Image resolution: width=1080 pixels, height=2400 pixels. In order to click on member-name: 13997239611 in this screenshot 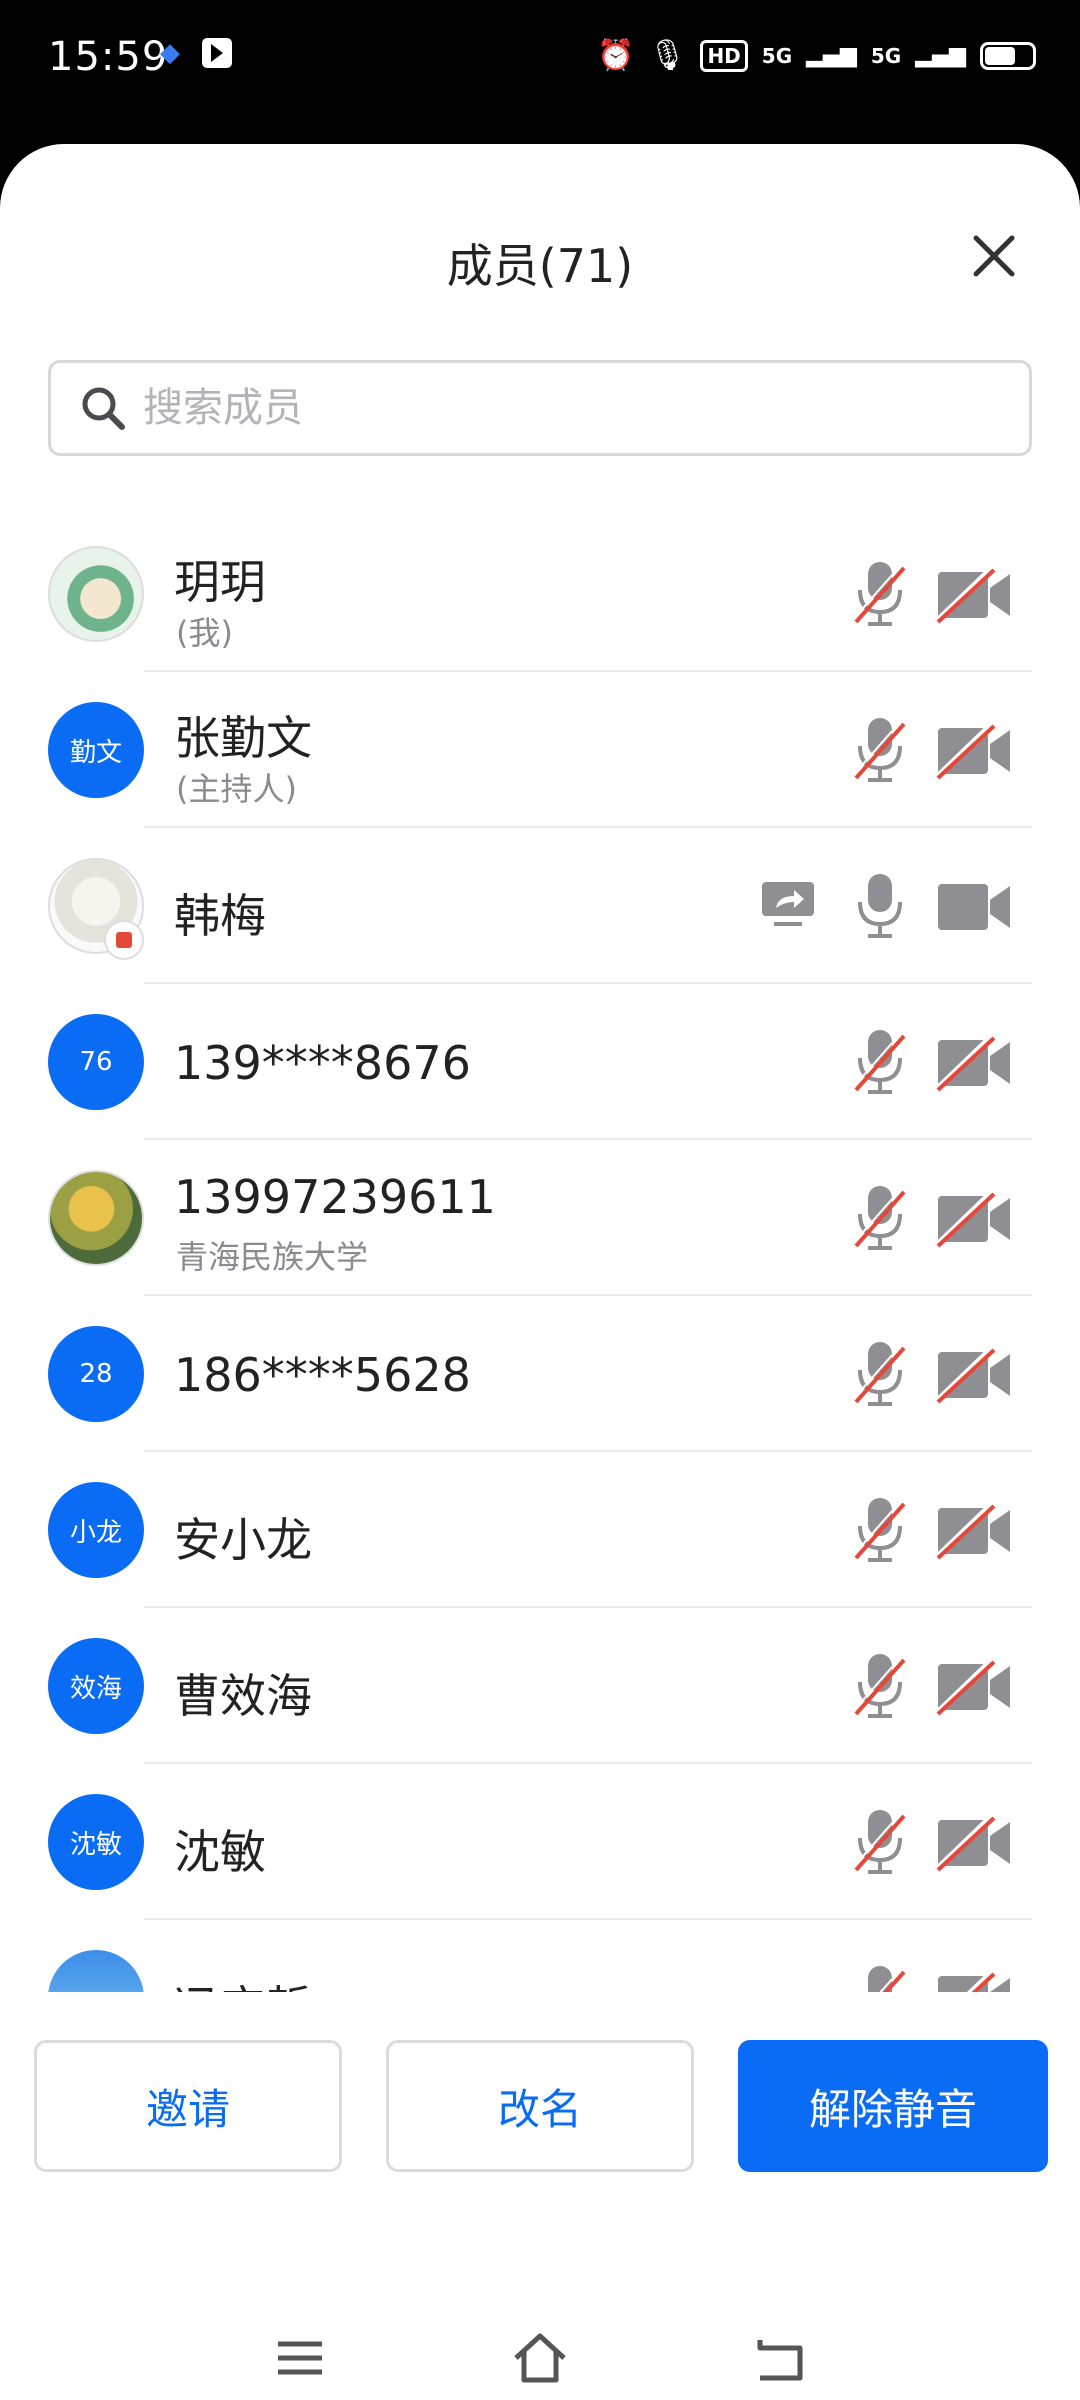, I will do `click(335, 1197)`.